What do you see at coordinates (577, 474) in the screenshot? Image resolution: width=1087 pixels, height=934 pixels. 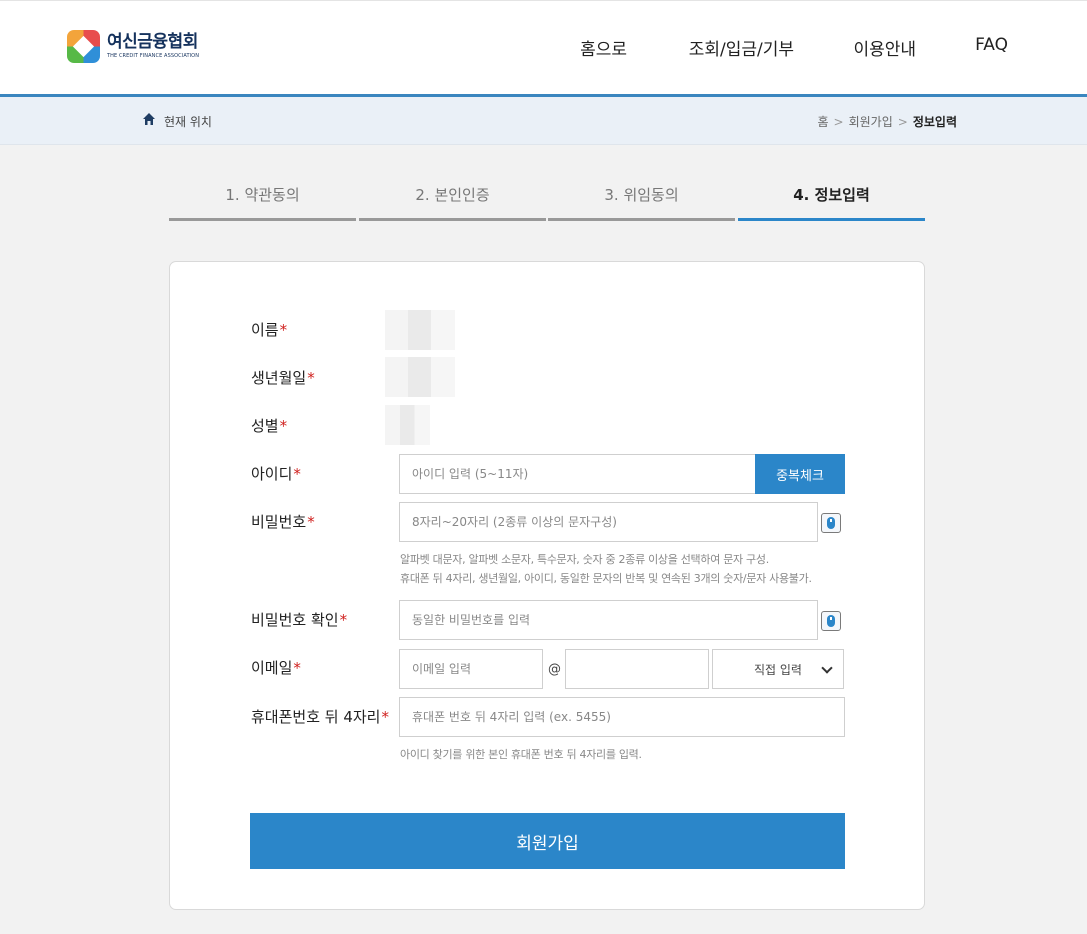 I see `id-input` at bounding box center [577, 474].